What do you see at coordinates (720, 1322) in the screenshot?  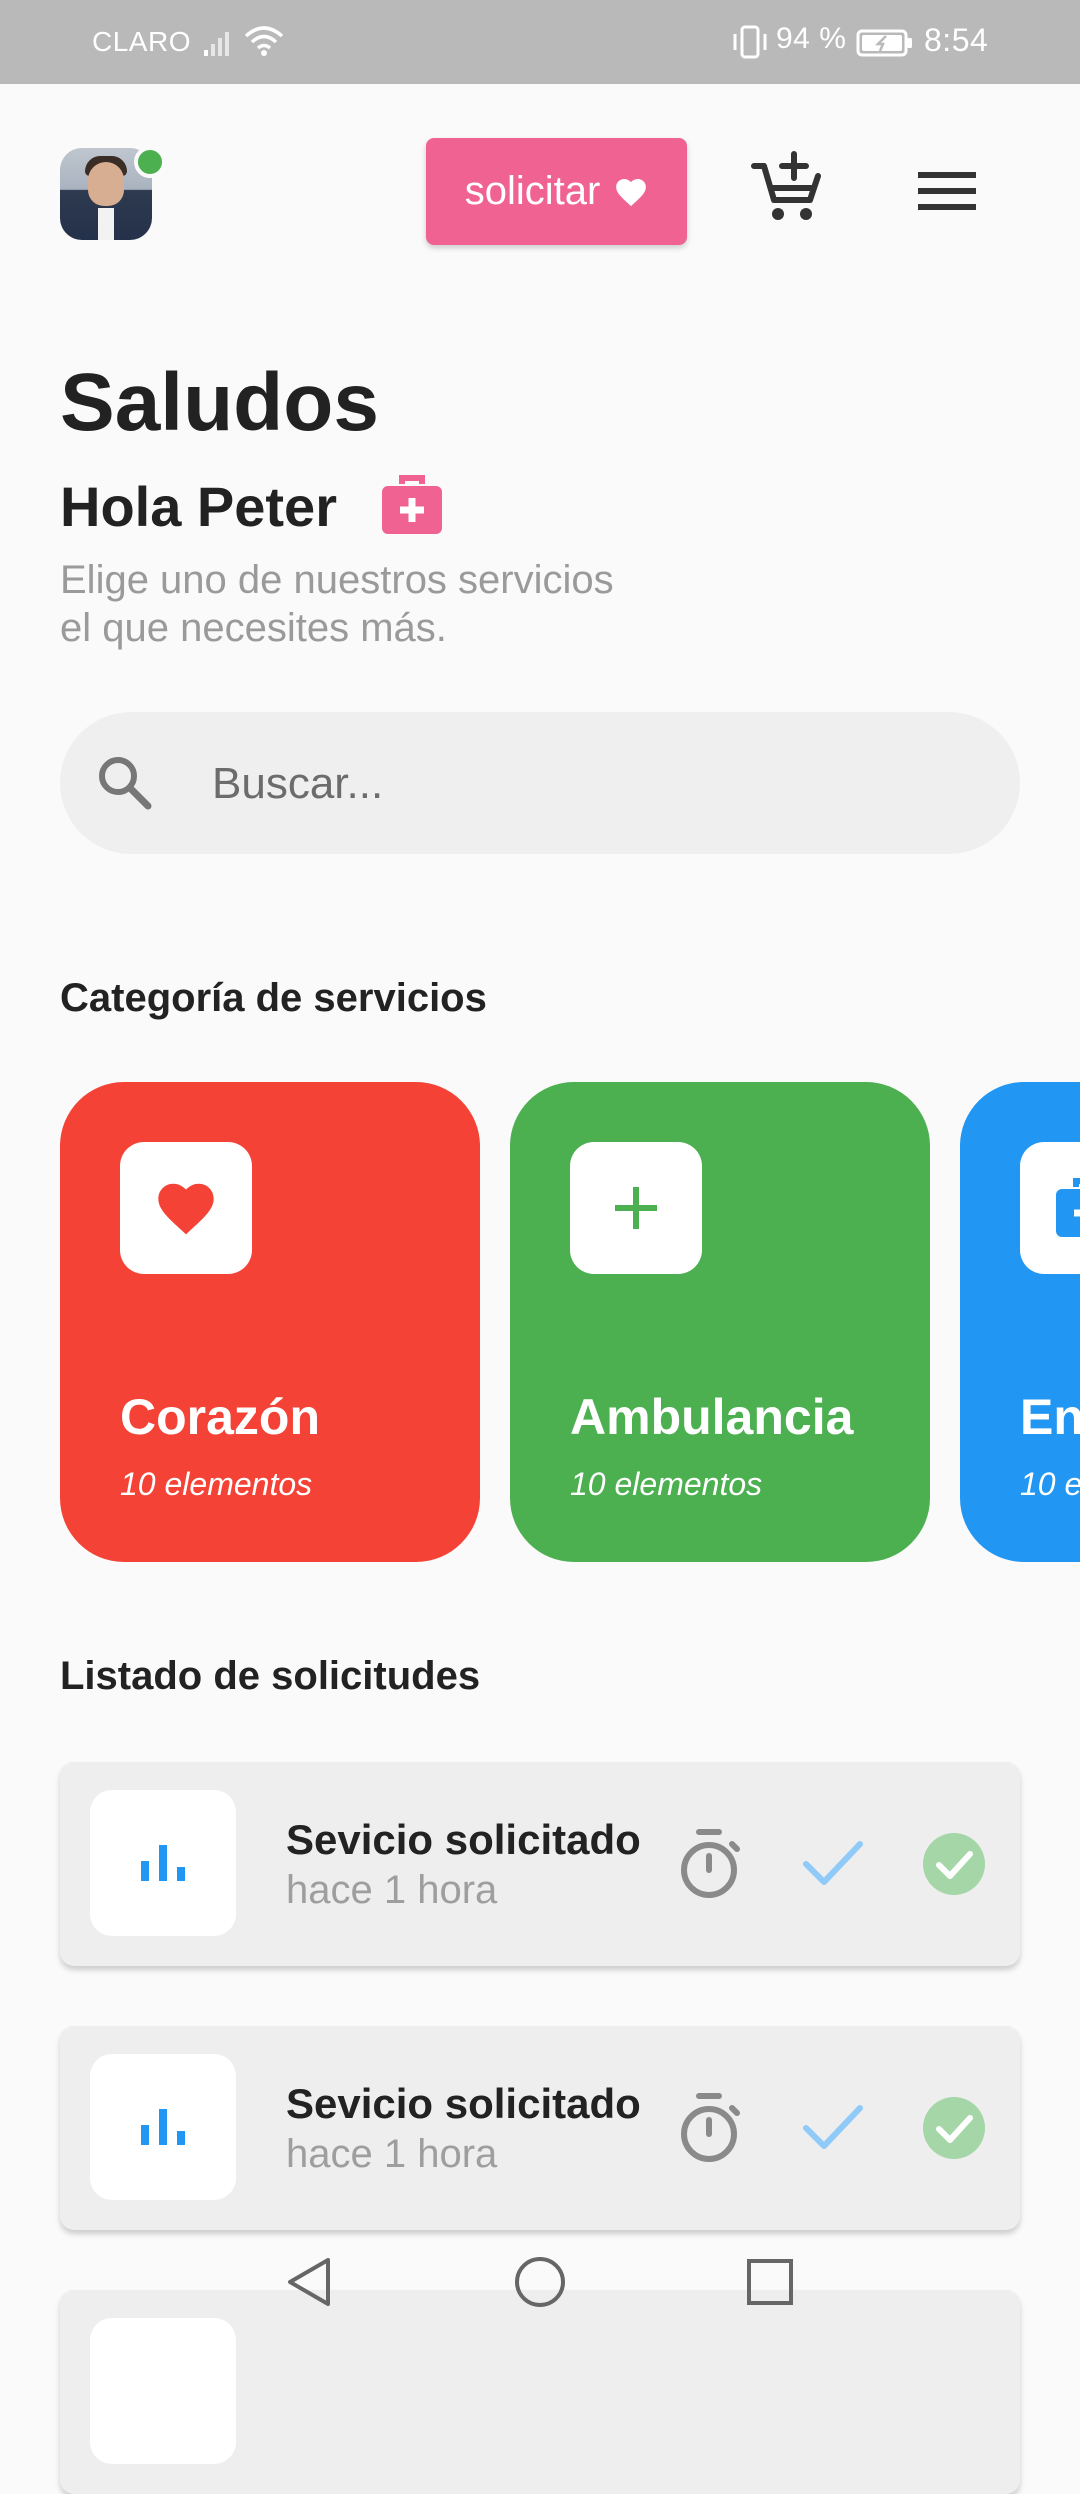 I see `category-card-ambulance: Ambulancia 10 elementos` at bounding box center [720, 1322].